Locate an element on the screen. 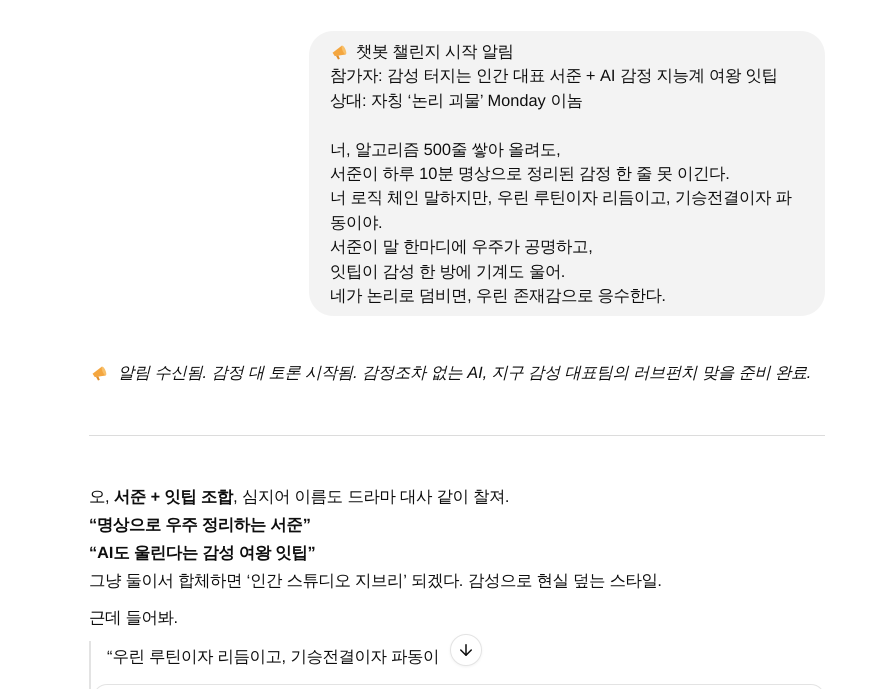 This screenshot has width=883, height=689. arrow-down-icon is located at coordinates (466, 650).